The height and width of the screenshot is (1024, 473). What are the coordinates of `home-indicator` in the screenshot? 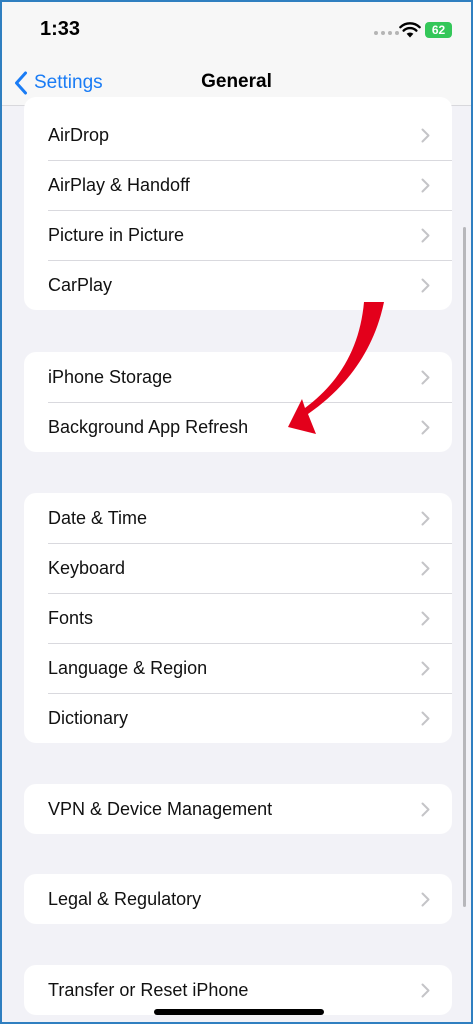 It's located at (239, 1012).